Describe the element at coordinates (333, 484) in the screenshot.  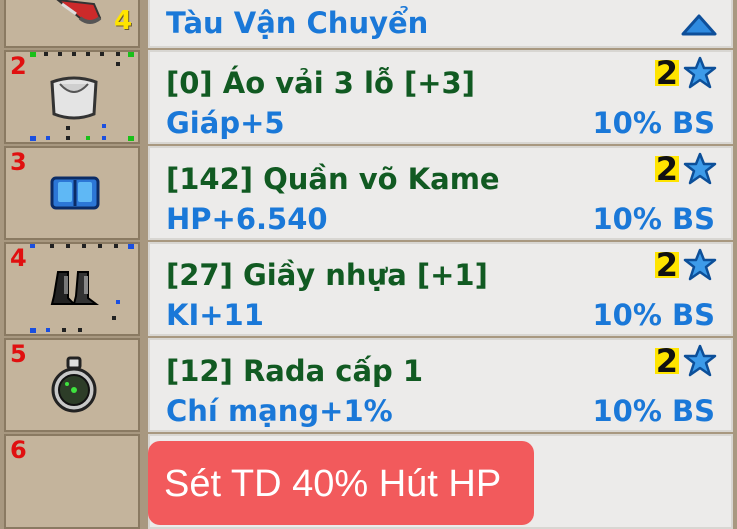
I see `set-bonus-label: Sét TD 40% Hút HP` at that location.